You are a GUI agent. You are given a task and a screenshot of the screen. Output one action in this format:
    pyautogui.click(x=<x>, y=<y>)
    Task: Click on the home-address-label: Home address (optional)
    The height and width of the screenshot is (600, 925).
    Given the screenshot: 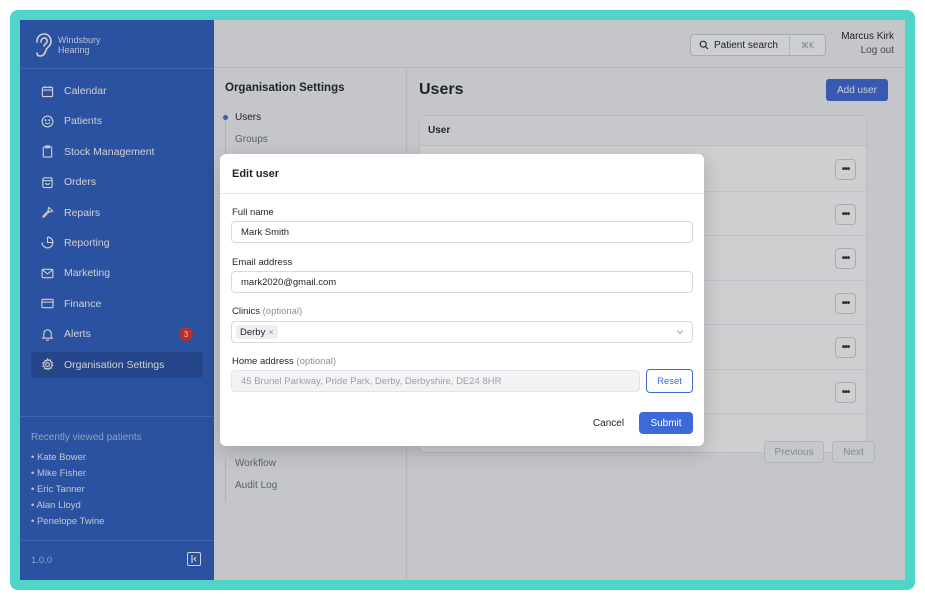 What is the action you would take?
    pyautogui.click(x=284, y=361)
    